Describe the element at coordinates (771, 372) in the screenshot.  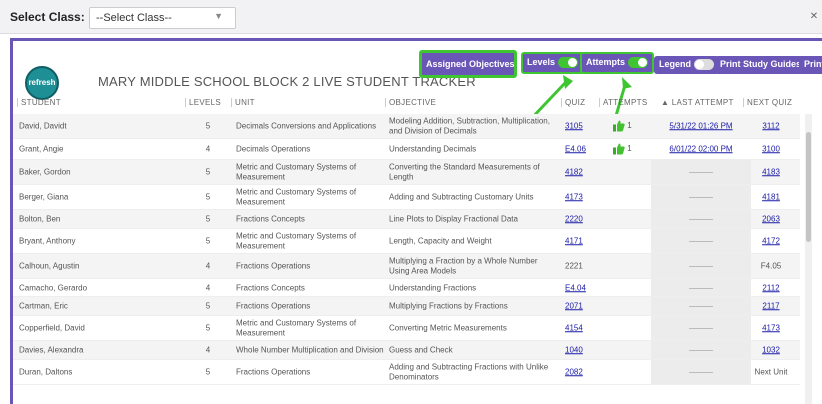
I see `next-quiz-link: Next Unit` at that location.